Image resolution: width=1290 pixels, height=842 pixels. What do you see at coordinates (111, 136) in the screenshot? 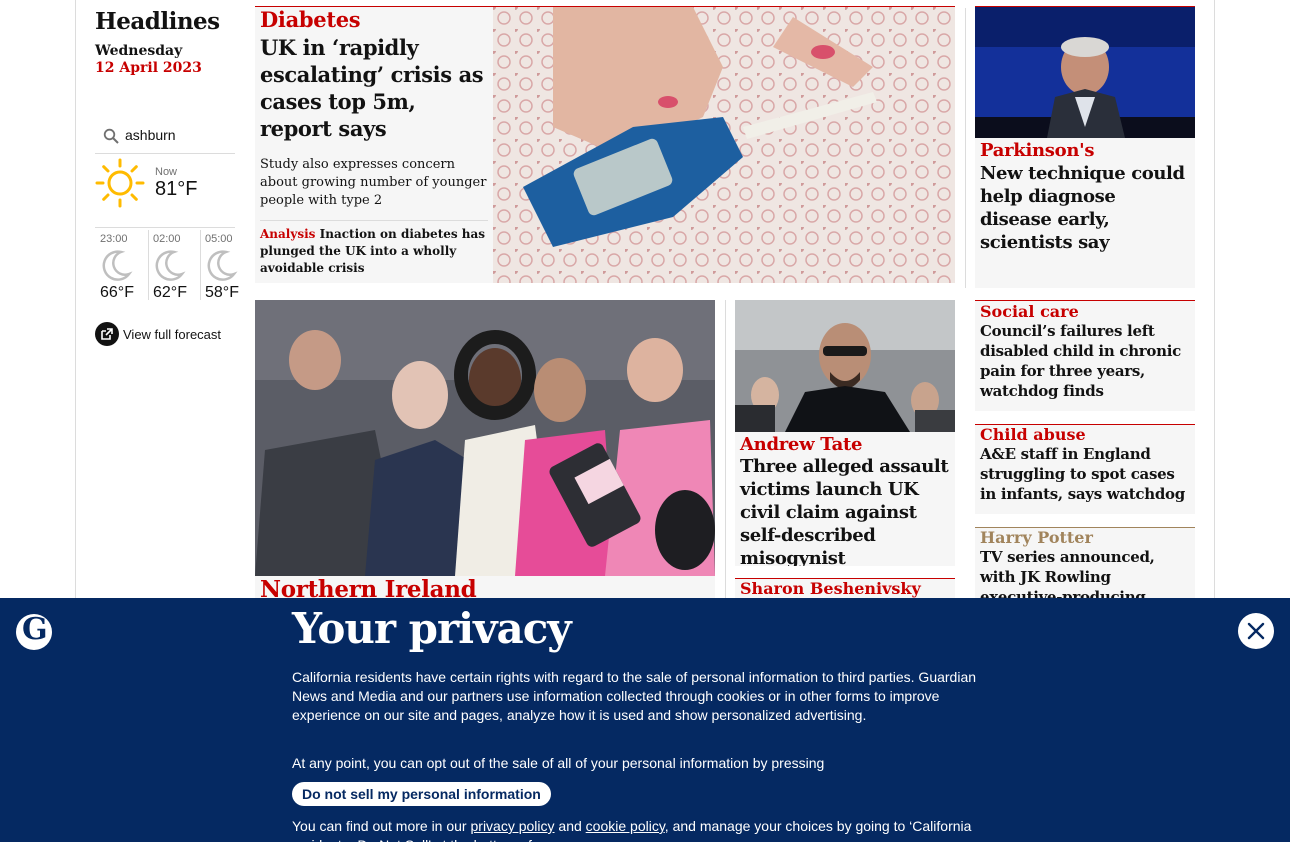
I see `search-icon` at bounding box center [111, 136].